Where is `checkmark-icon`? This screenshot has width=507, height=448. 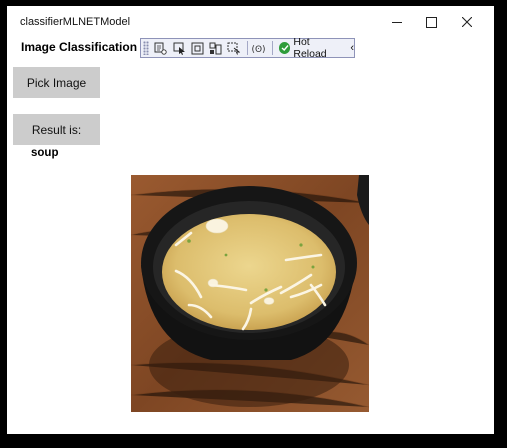
checkmark-icon is located at coordinates (284, 48).